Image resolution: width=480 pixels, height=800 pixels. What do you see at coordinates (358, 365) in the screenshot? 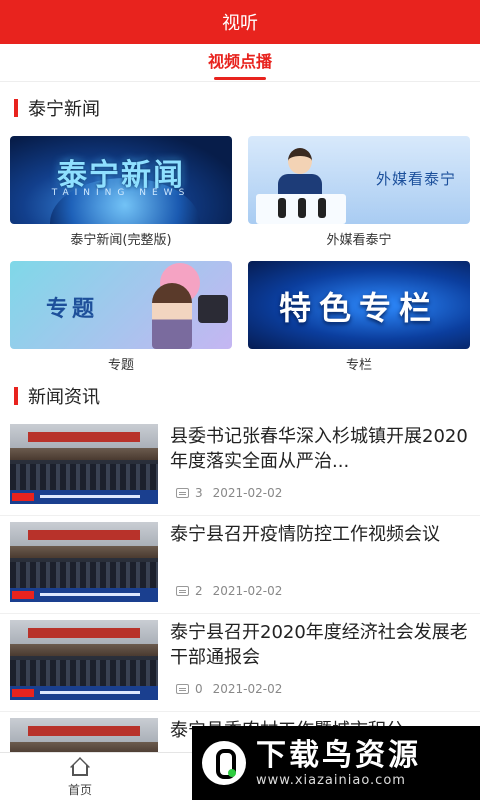
I see `video-card-label: 专栏` at bounding box center [358, 365].